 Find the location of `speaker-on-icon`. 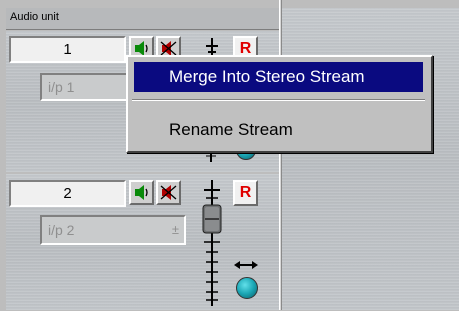

speaker-on-icon is located at coordinates (141, 192).